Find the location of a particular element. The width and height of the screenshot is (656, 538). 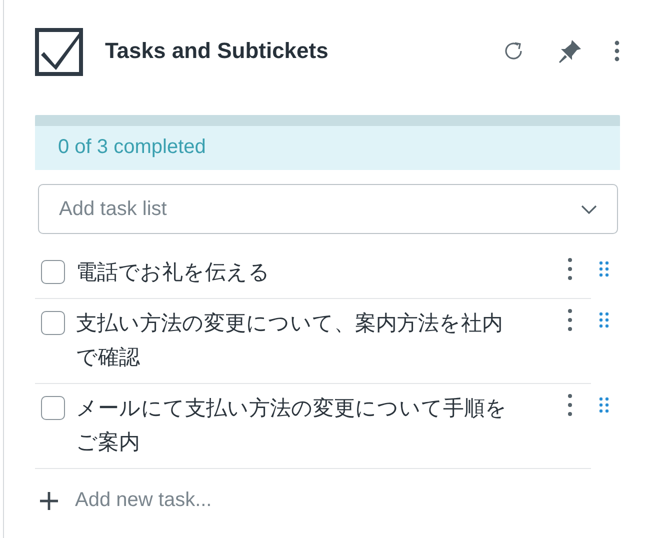

plus-icon is located at coordinates (49, 500).